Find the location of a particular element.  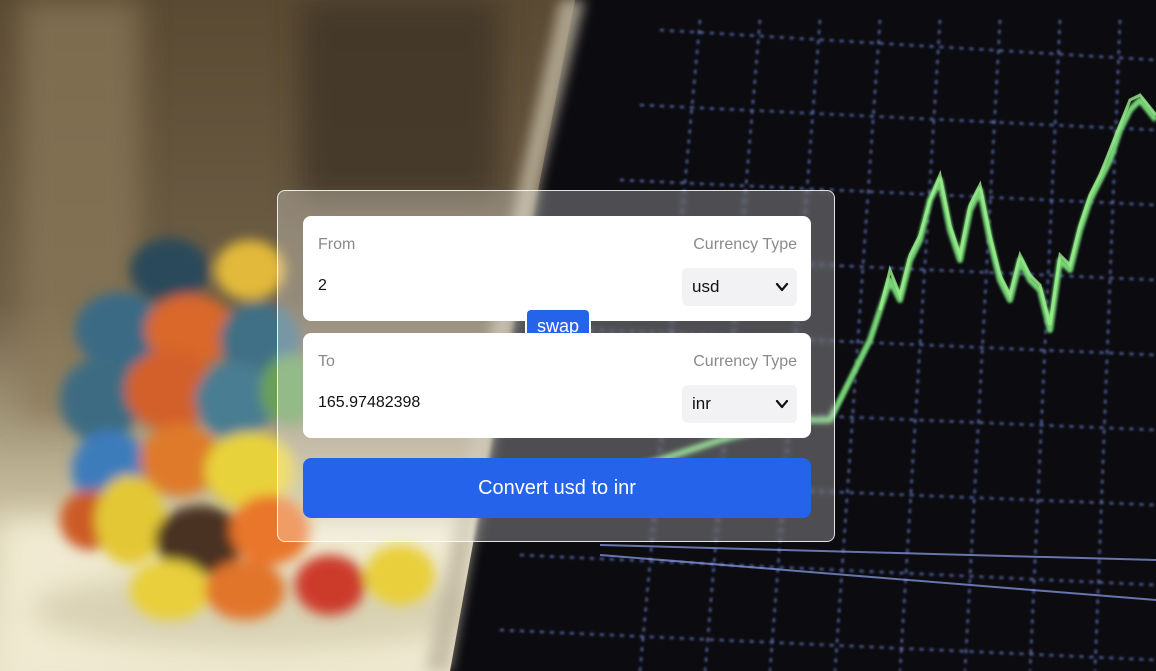

to-label: To is located at coordinates (326, 361).